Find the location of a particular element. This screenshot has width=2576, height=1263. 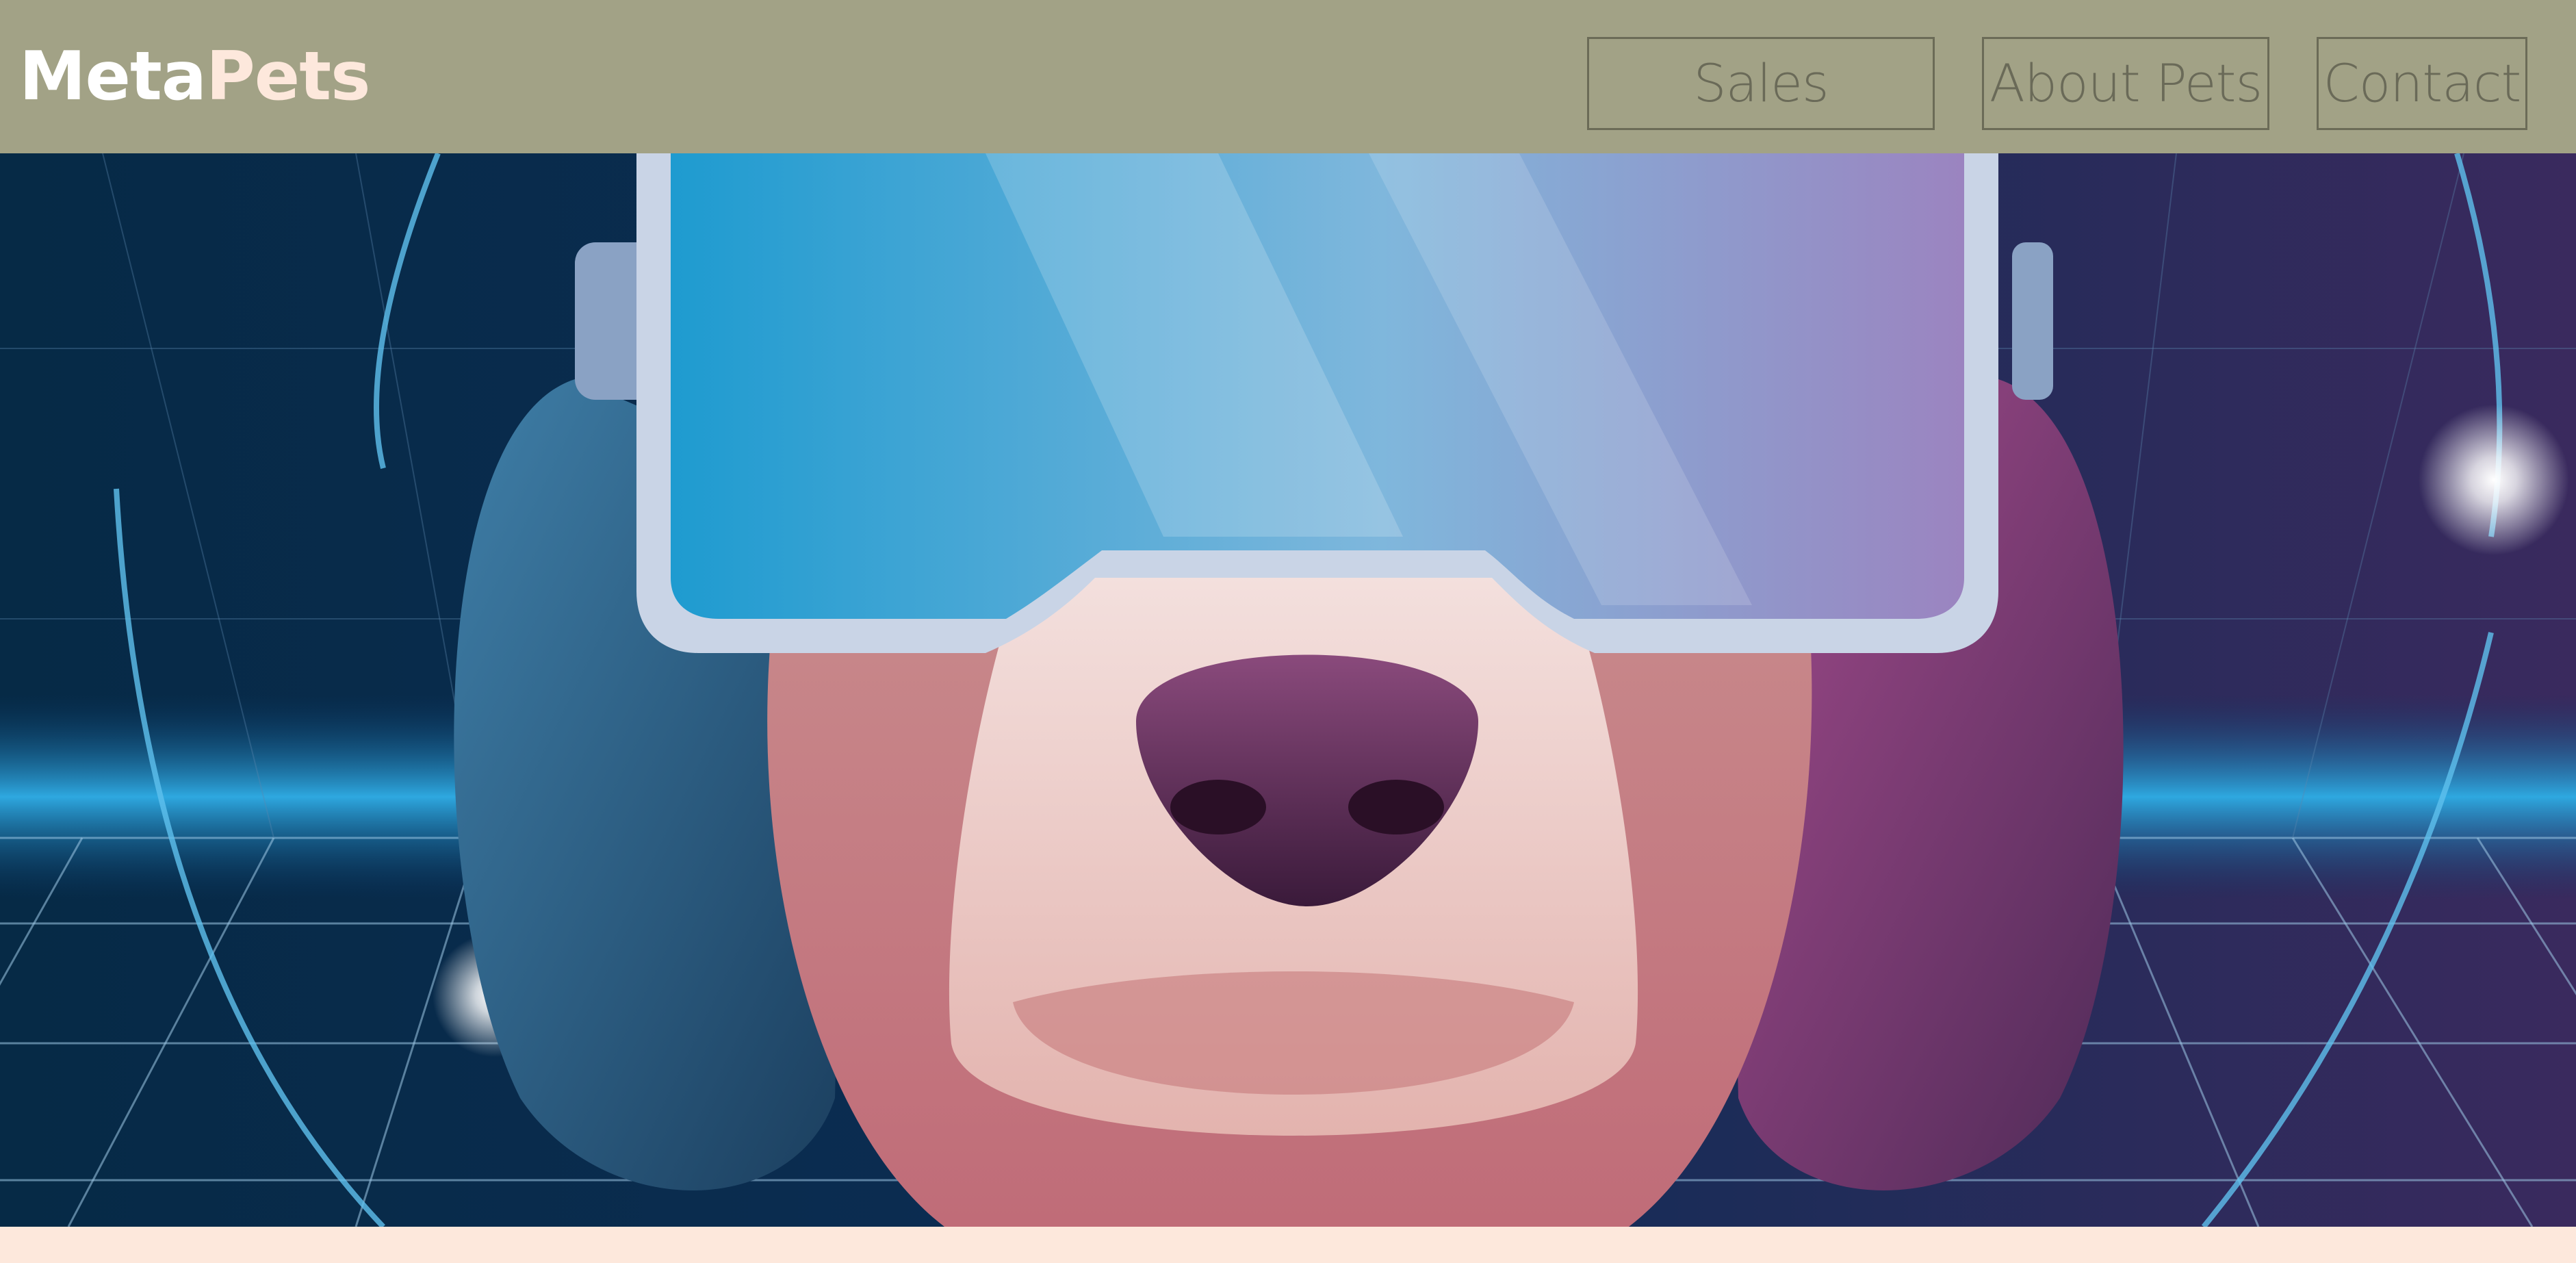

site-logo: MetaPets is located at coordinates (194, 77).